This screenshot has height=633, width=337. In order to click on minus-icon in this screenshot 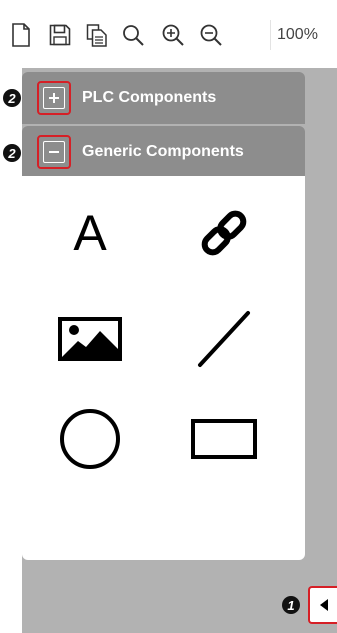, I will do `click(54, 152)`.